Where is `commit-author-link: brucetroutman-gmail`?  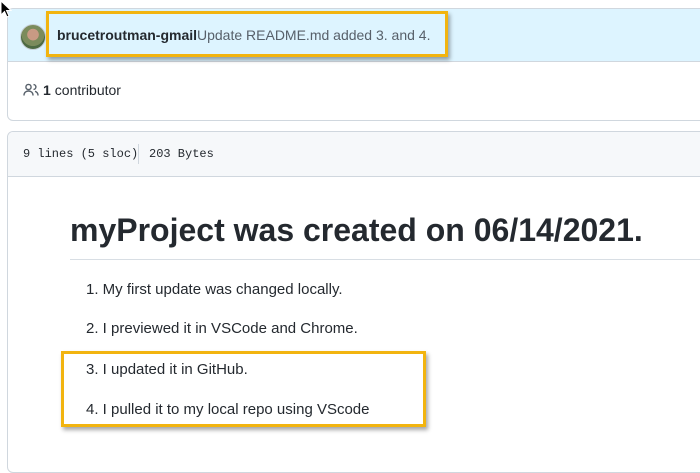 commit-author-link: brucetroutman-gmail is located at coordinates (127, 35).